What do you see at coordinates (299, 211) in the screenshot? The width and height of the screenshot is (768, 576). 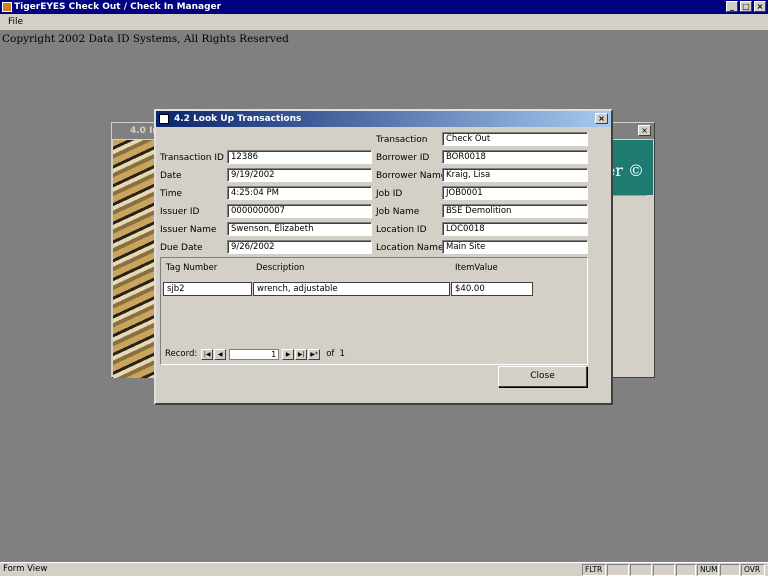 I see `issuer-id-field: 0000000007` at bounding box center [299, 211].